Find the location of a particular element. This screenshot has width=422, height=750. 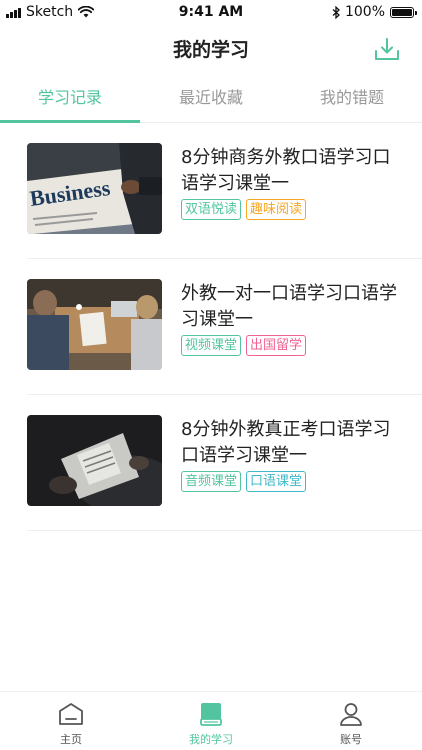

tab-label: 最近收藏 is located at coordinates (210, 97).